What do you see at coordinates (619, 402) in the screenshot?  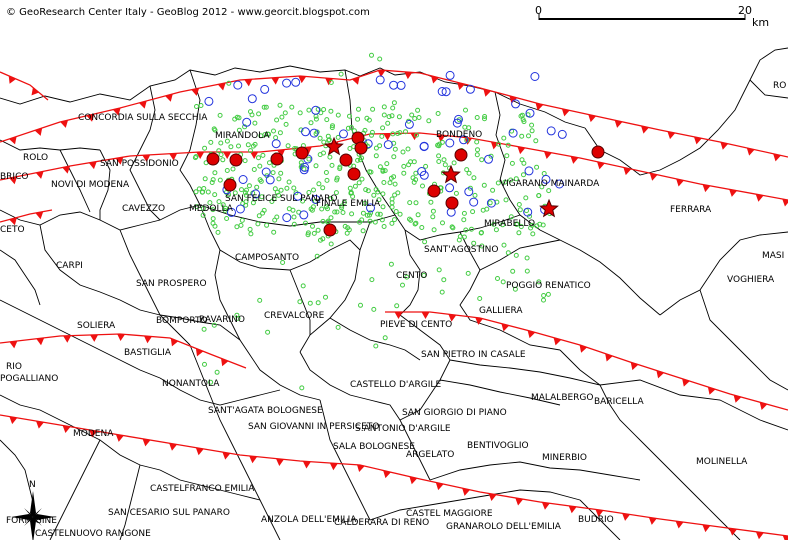 I see `place-label: BARICELLA` at bounding box center [619, 402].